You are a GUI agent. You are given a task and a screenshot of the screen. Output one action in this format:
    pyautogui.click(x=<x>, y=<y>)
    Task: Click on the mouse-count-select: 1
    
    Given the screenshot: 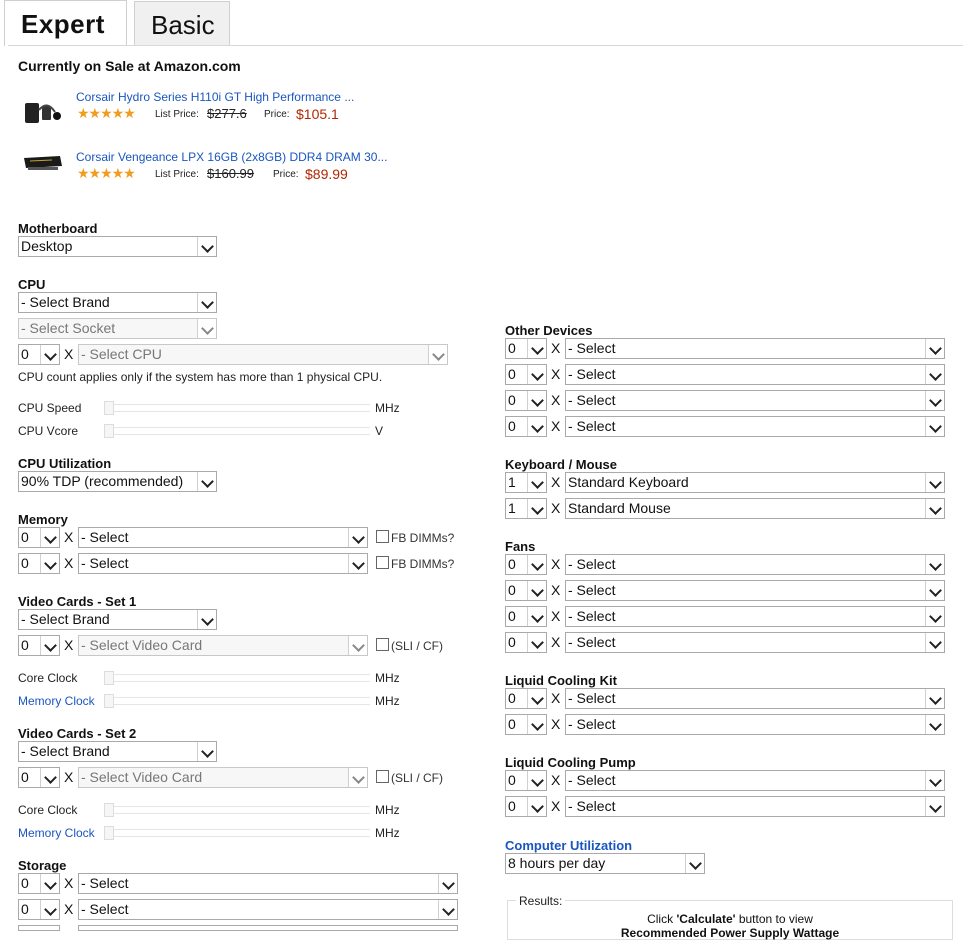 What is the action you would take?
    pyautogui.click(x=526, y=508)
    